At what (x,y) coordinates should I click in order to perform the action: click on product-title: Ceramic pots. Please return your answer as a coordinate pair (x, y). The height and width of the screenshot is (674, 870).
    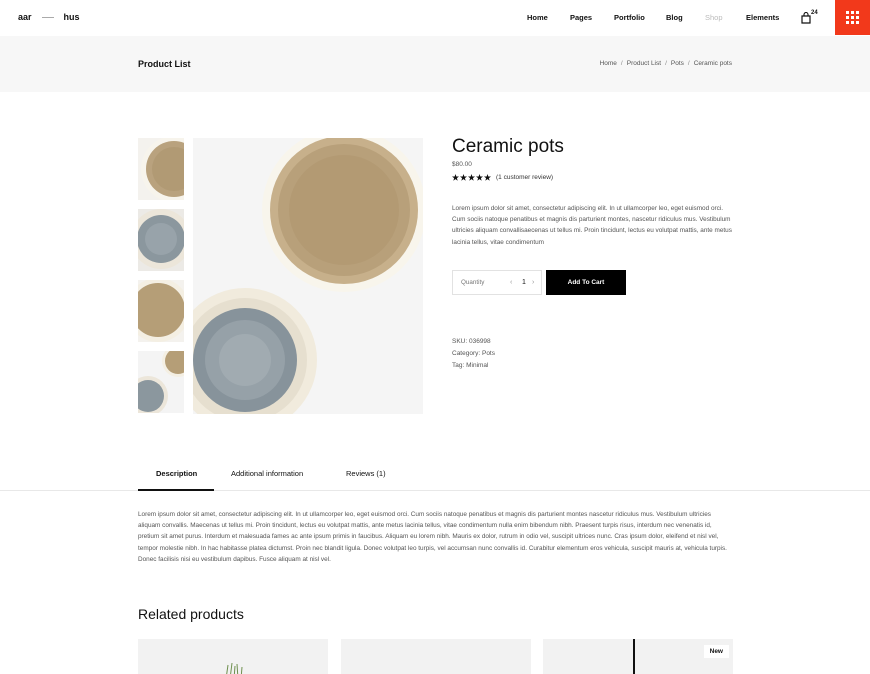
    Looking at the image, I should click on (508, 146).